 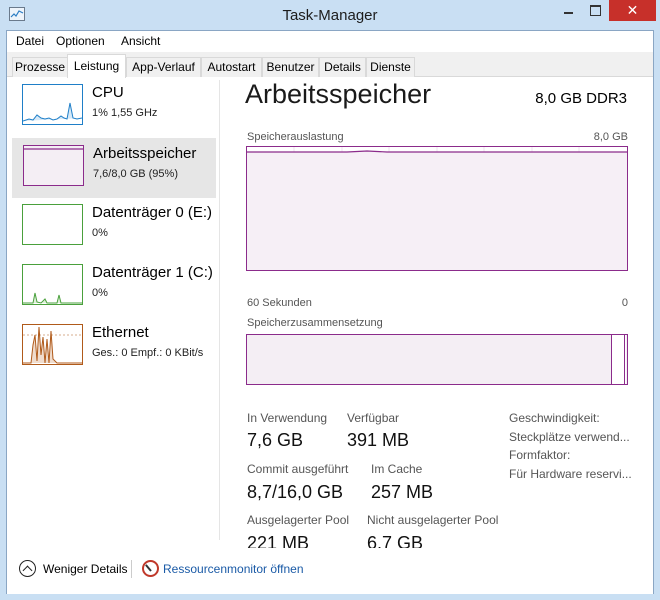 I want to click on sidebar-disk1-title: Datenträger 1 (C:), so click(x=152, y=272).